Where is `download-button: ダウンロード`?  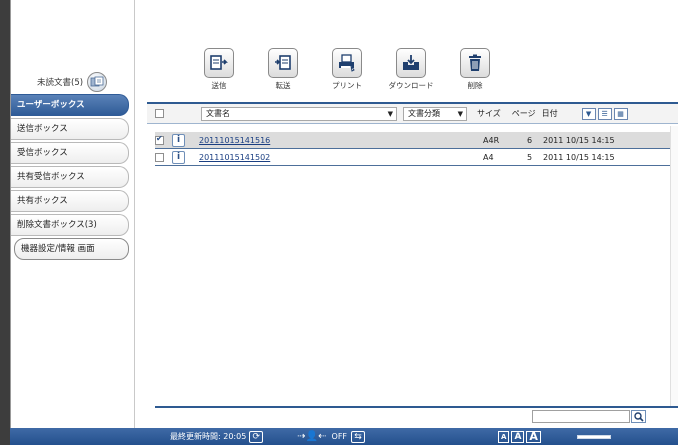
download-button: ダウンロード is located at coordinates (411, 69).